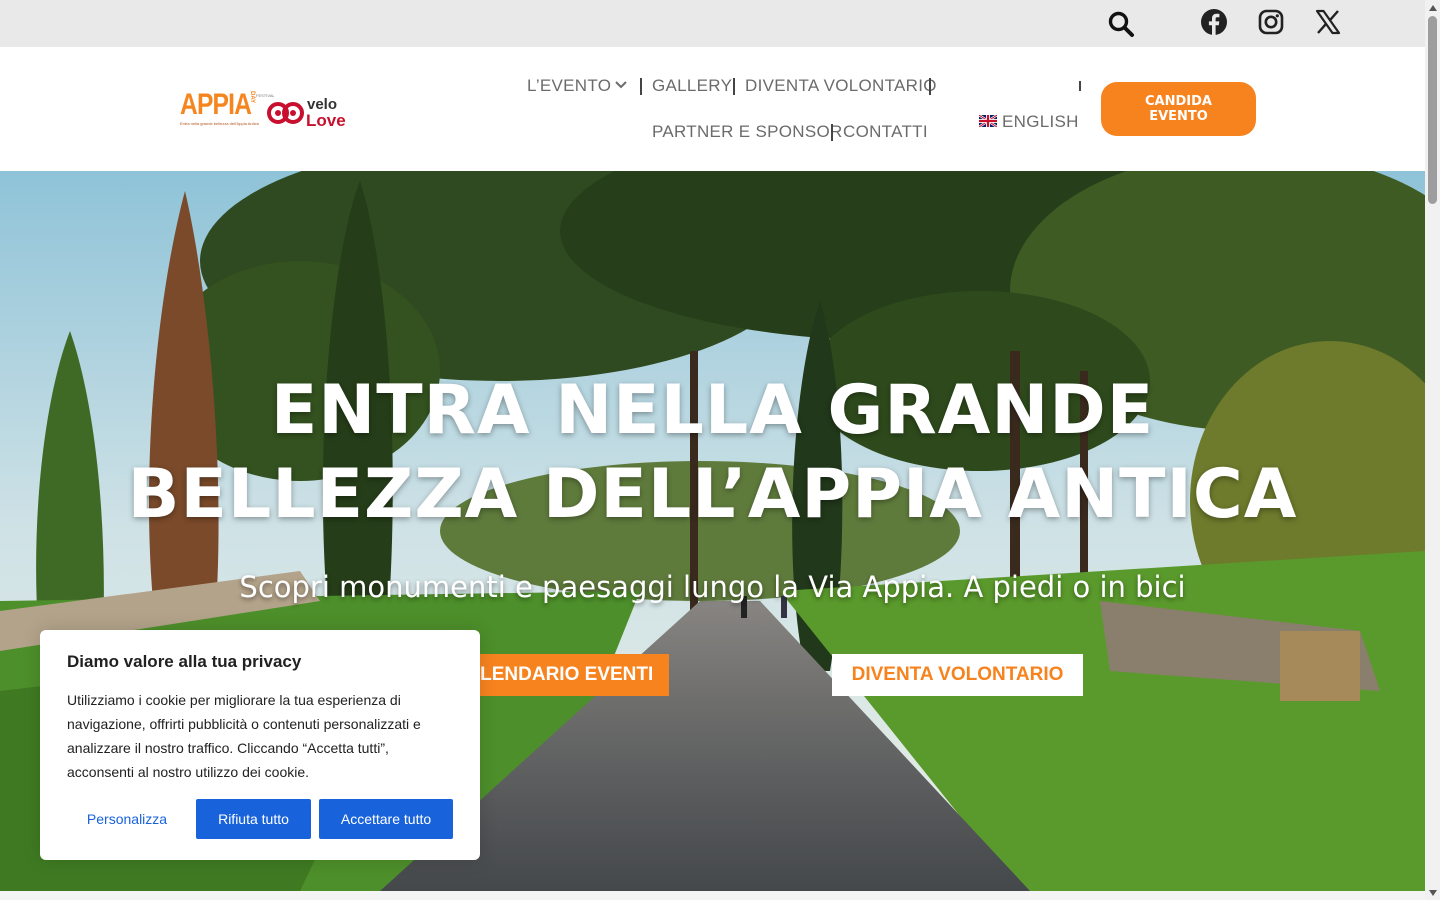  Describe the element at coordinates (1271, 22) in the screenshot. I see `instagram-icon` at that location.